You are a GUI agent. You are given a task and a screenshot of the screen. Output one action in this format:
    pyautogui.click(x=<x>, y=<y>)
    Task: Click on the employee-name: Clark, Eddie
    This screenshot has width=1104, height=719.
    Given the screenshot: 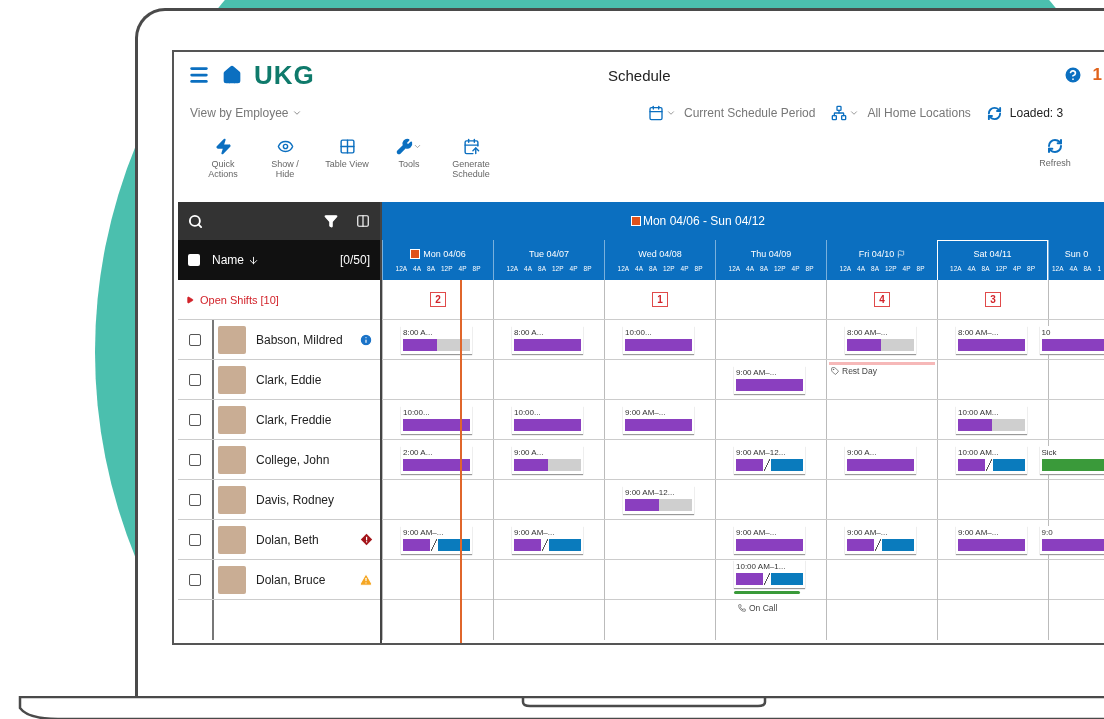 What is the action you would take?
    pyautogui.click(x=306, y=379)
    